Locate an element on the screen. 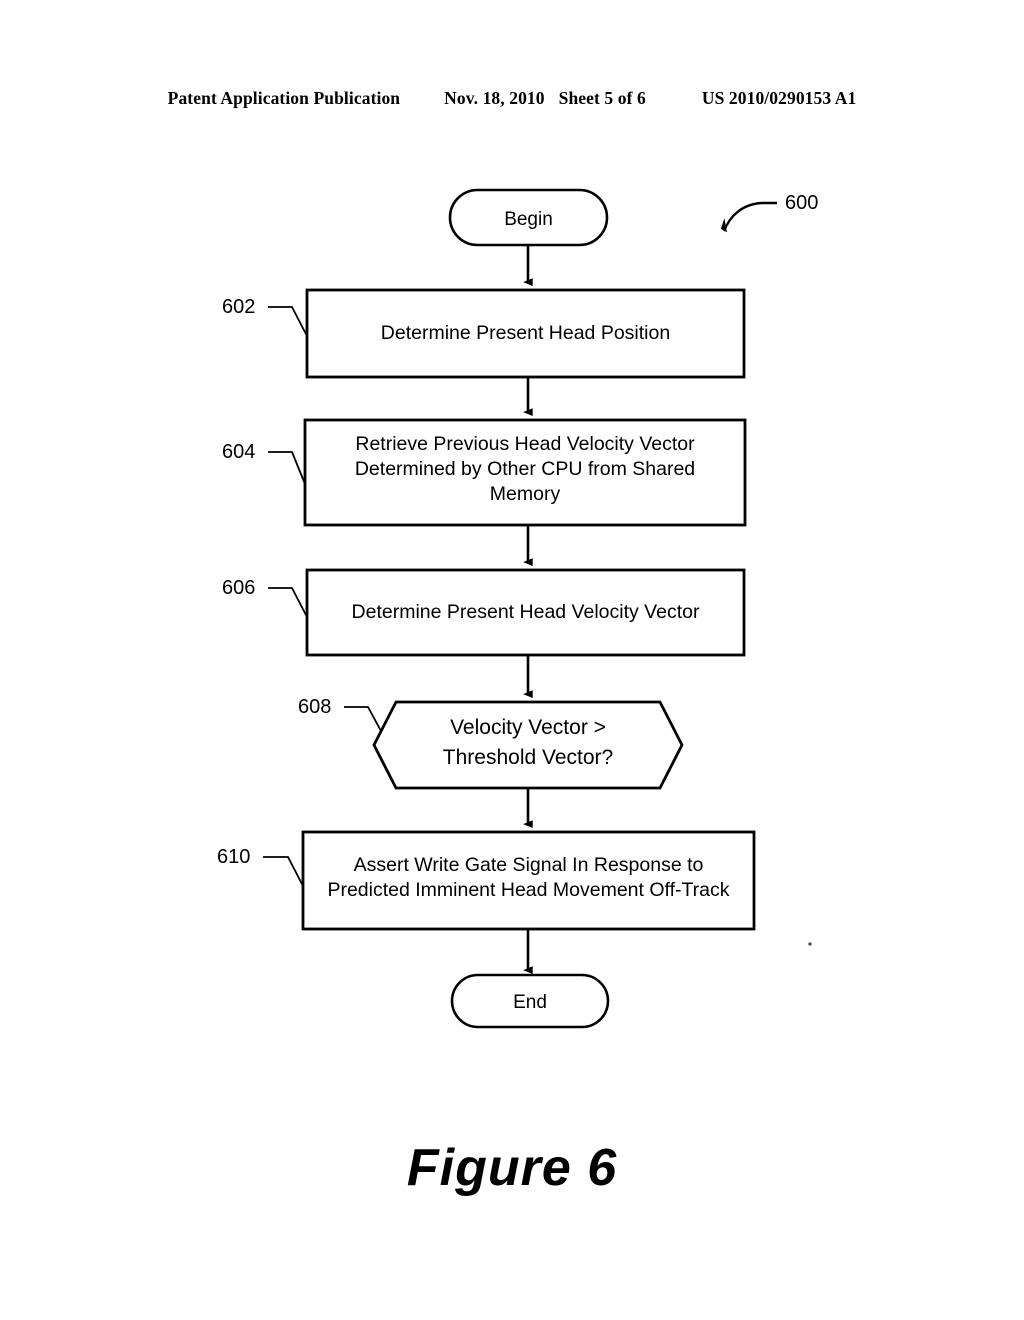 The height and width of the screenshot is (1320, 1024). node-606-shape is located at coordinates (525, 612).